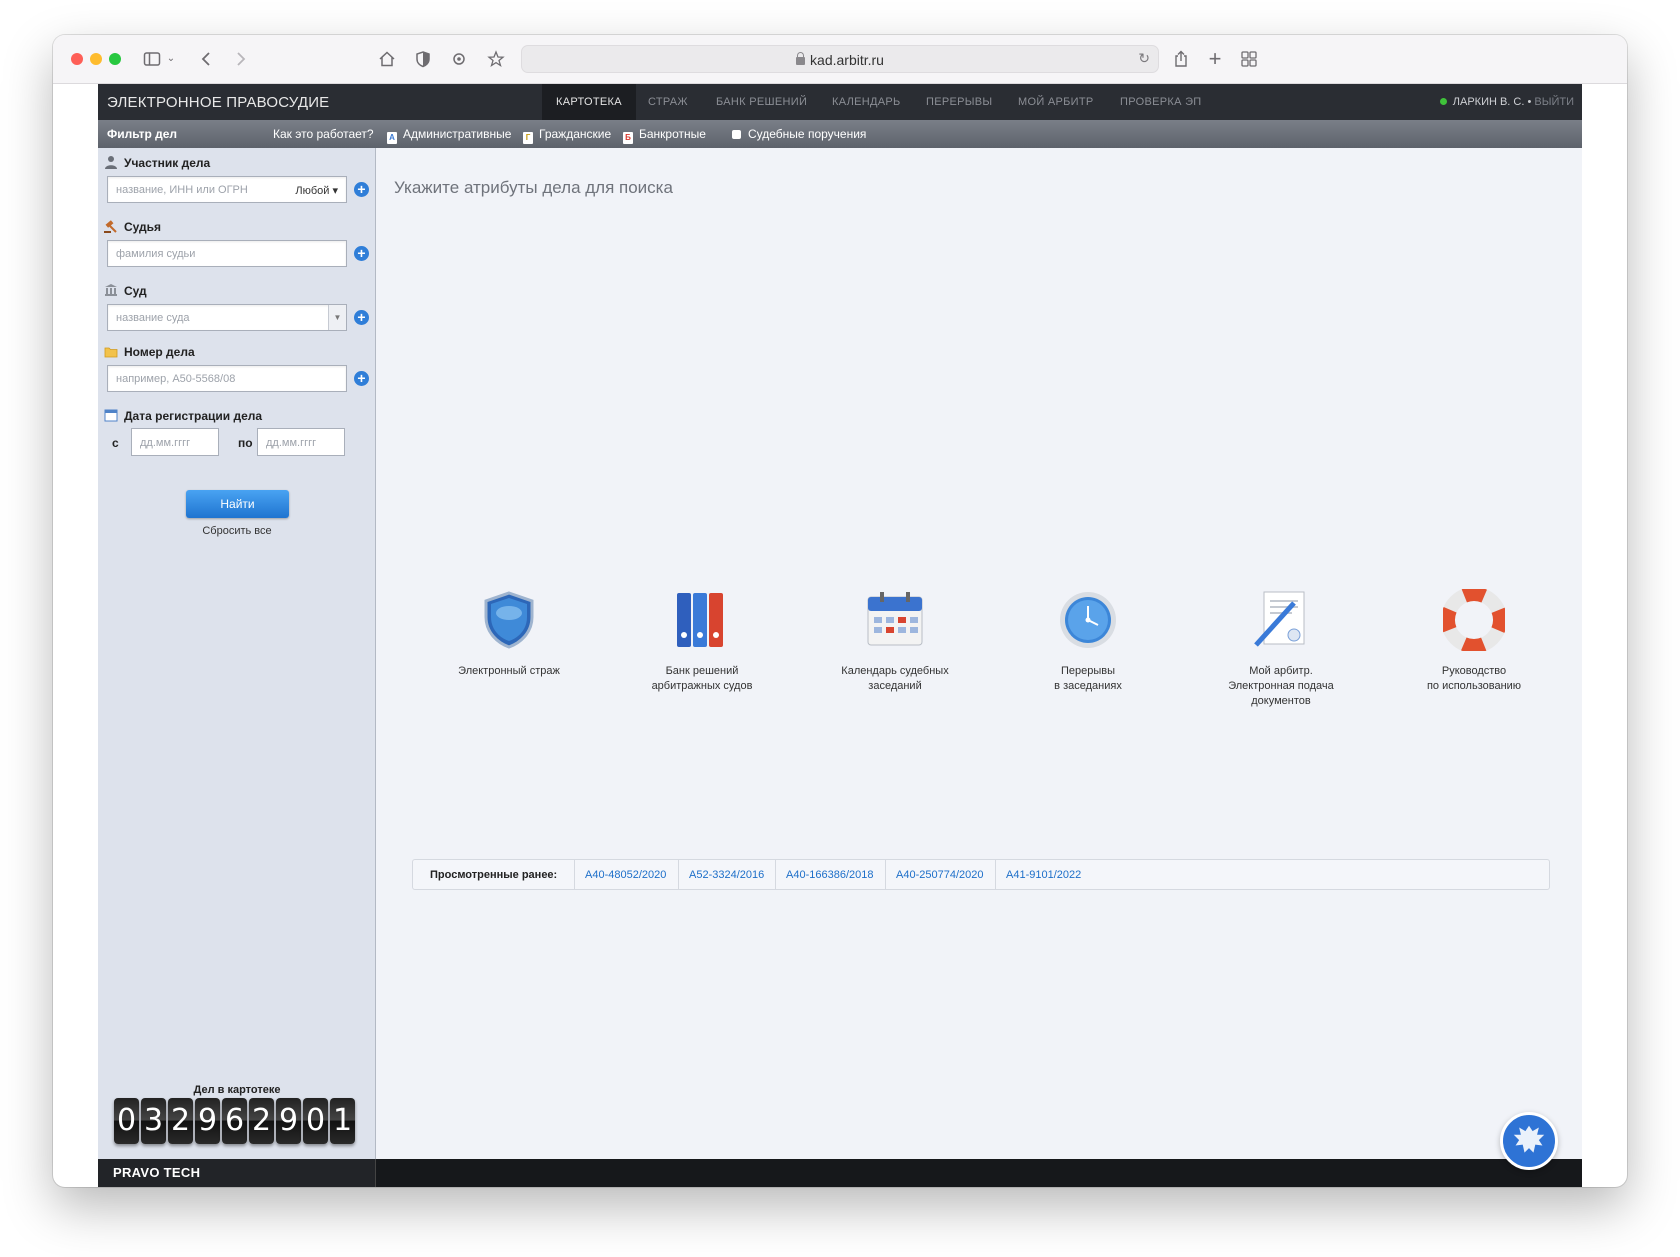  Describe the element at coordinates (135, 291) in the screenshot. I see `court-label: Суд` at that location.